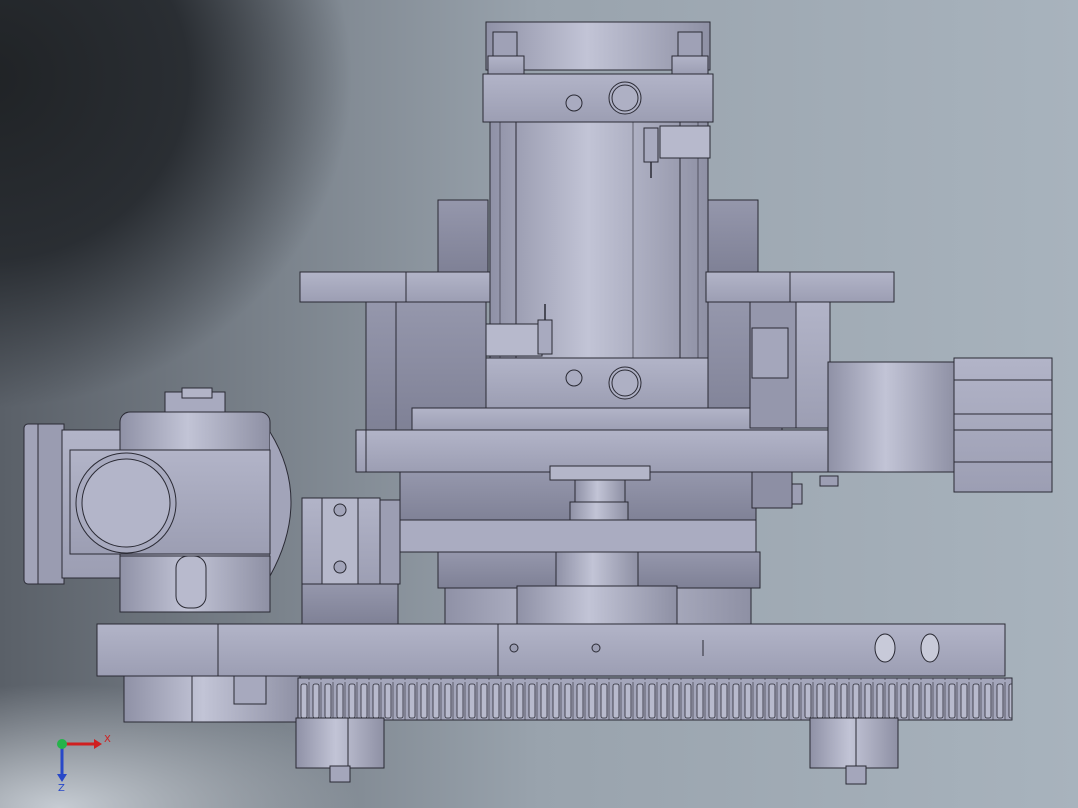 Image resolution: width=1078 pixels, height=808 pixels. I want to click on lower-flange, so click(598, 383).